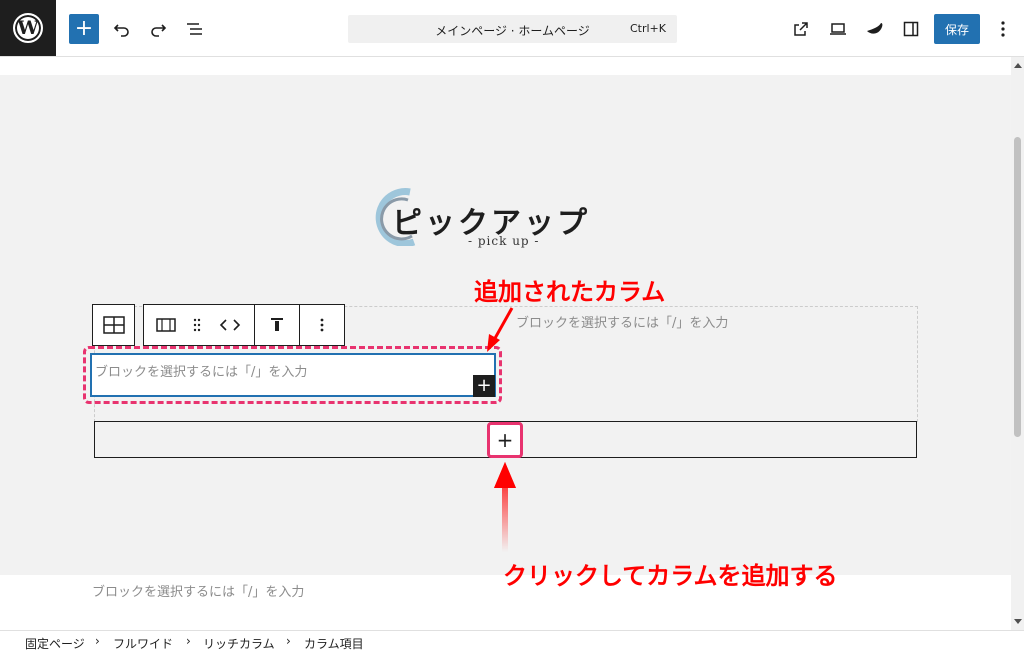 The image size is (1024, 652). I want to click on pickup-heading-image: ピックアップ - pick up -, so click(500, 221).